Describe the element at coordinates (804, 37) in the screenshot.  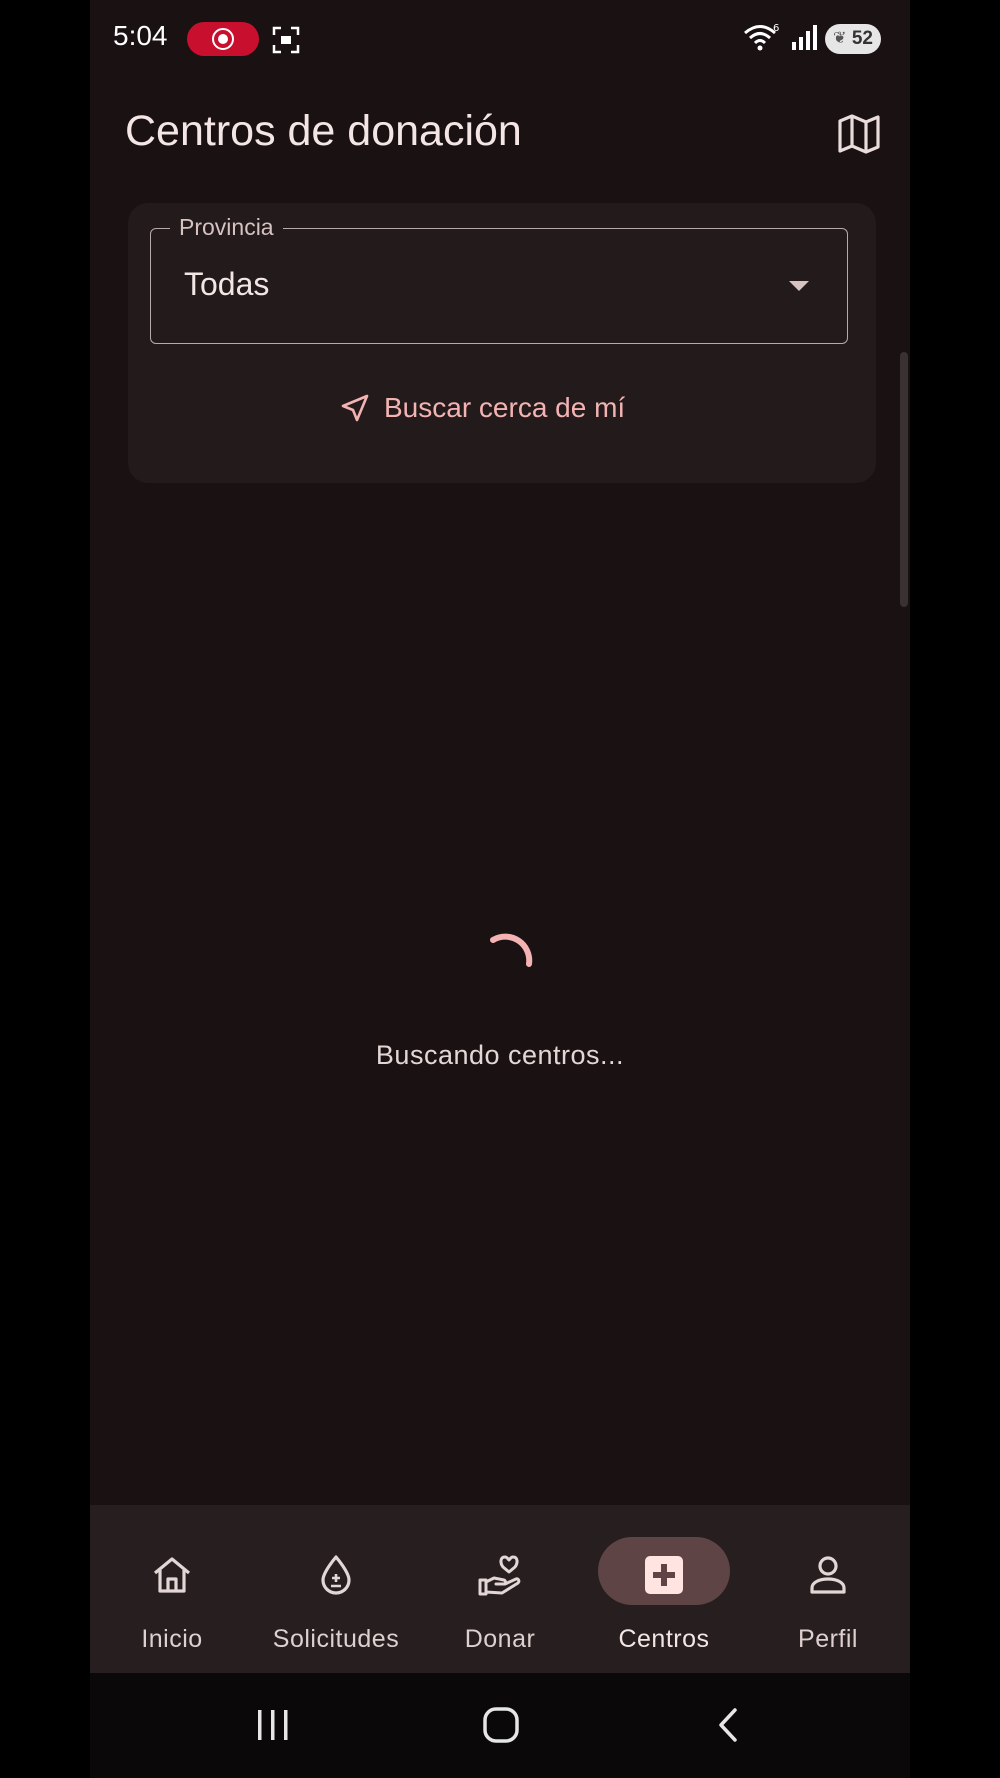
I see `signal-icon` at that location.